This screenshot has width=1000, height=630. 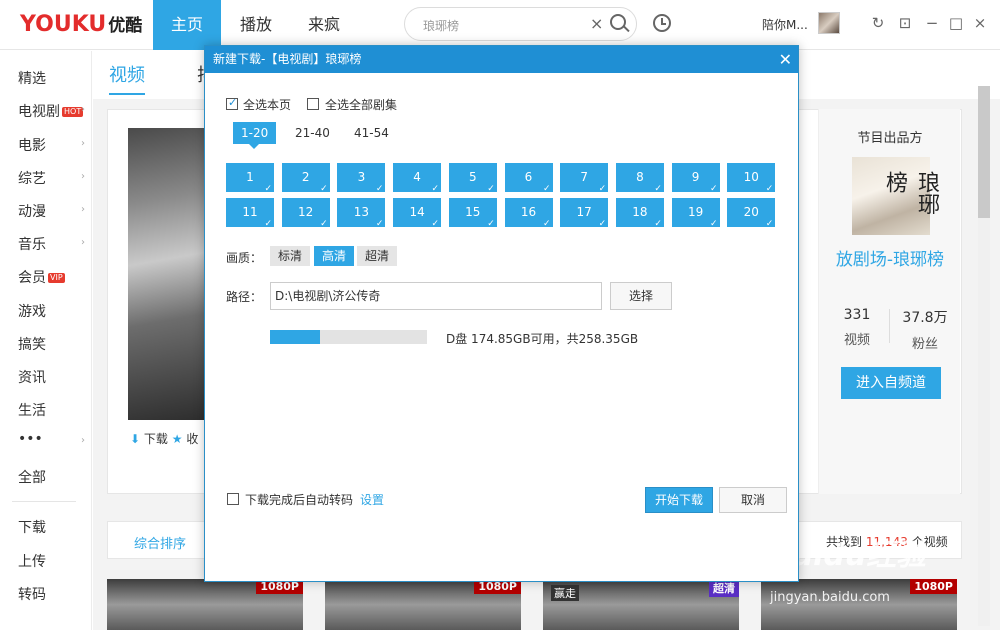 I want to click on dialog-header: 新建下载-【电视剧】琅琊榜 ✕, so click(x=501, y=59).